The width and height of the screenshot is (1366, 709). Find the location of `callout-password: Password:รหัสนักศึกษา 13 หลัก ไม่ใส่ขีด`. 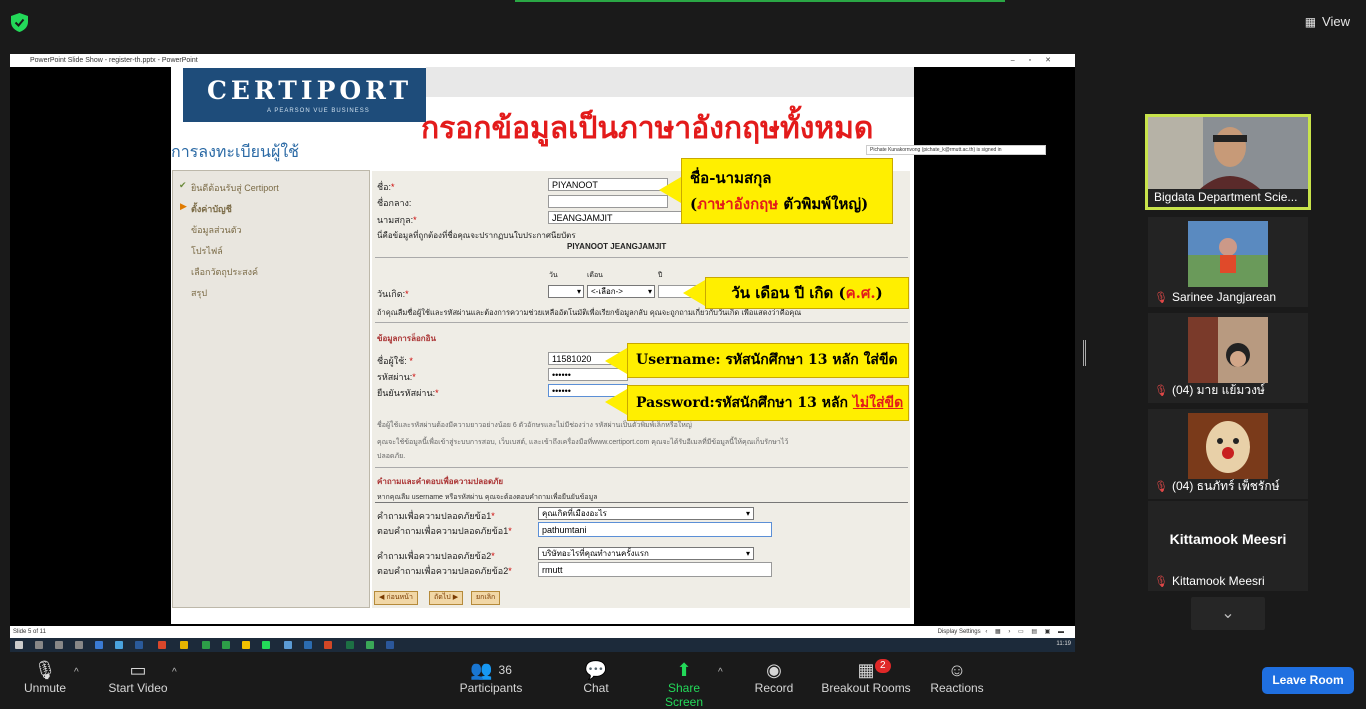

callout-password: Password:รหัสนักศึกษา 13 หลัก ไม่ใส่ขีด is located at coordinates (768, 403).